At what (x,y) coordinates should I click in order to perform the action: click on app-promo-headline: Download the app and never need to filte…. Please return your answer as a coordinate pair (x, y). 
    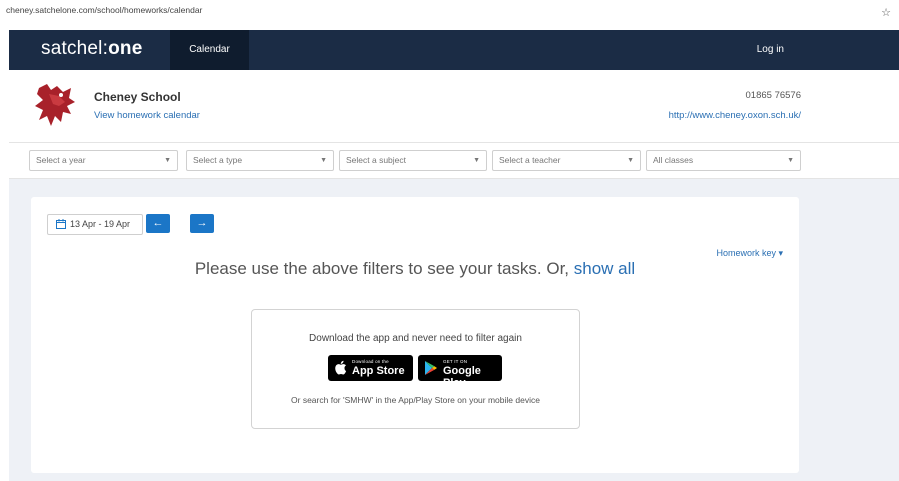
    Looking at the image, I should click on (415, 338).